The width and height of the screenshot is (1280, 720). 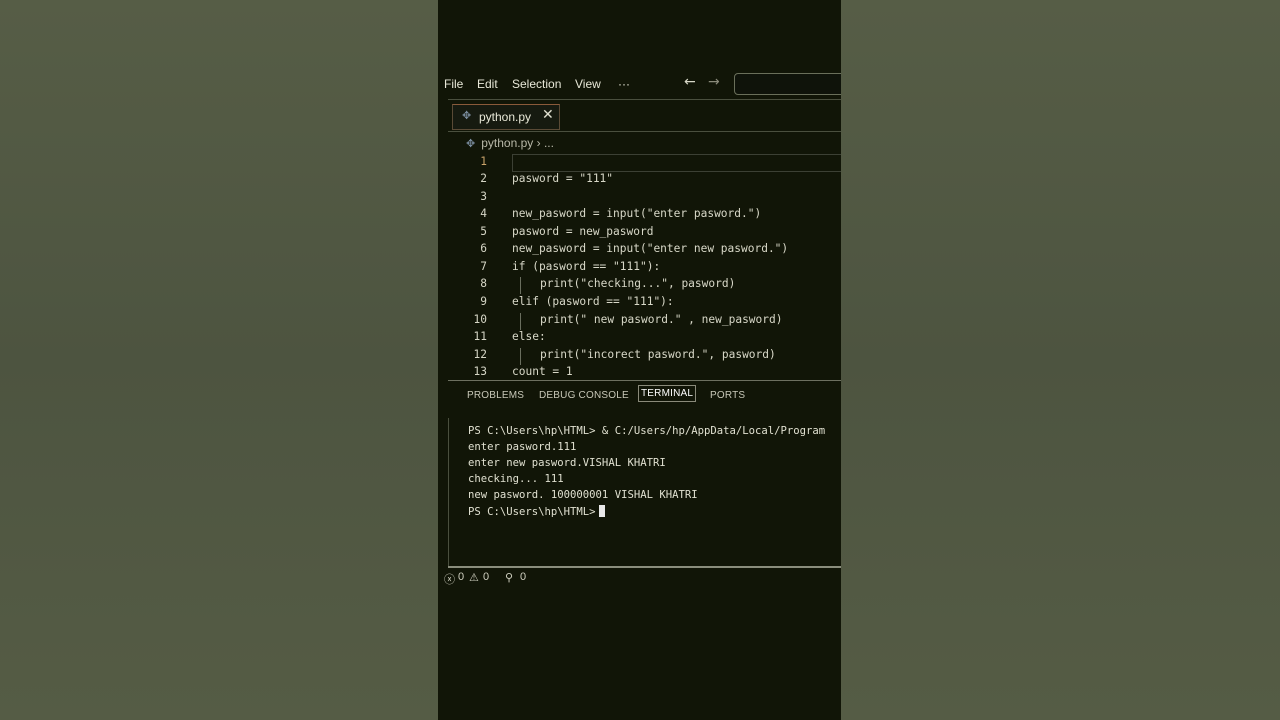 I want to click on line-number: 4, so click(x=483, y=213).